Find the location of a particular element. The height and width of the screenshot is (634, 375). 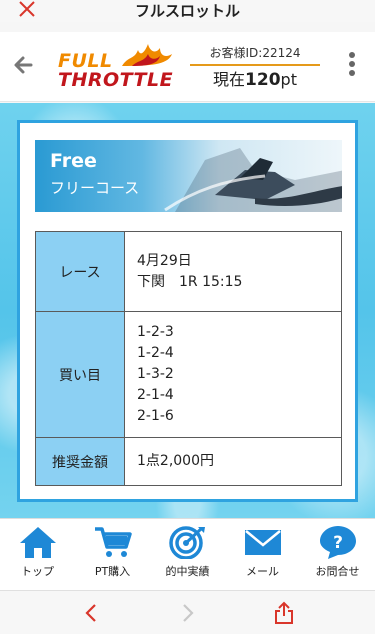

tab-label: 的中実績 is located at coordinates (187, 571).